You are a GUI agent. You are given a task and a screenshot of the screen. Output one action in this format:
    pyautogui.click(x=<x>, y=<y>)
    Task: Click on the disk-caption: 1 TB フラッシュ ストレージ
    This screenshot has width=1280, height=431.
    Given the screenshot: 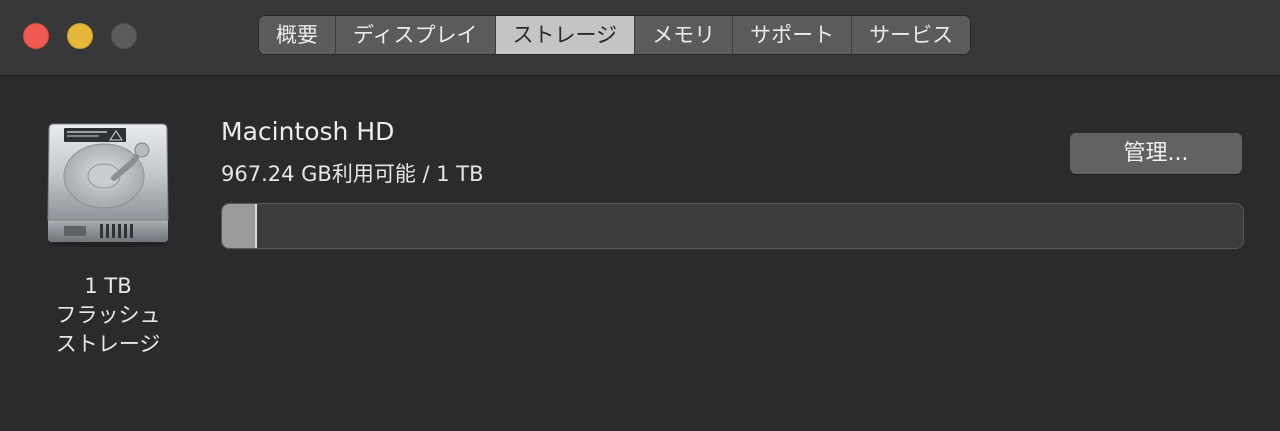 What is the action you would take?
    pyautogui.click(x=108, y=315)
    